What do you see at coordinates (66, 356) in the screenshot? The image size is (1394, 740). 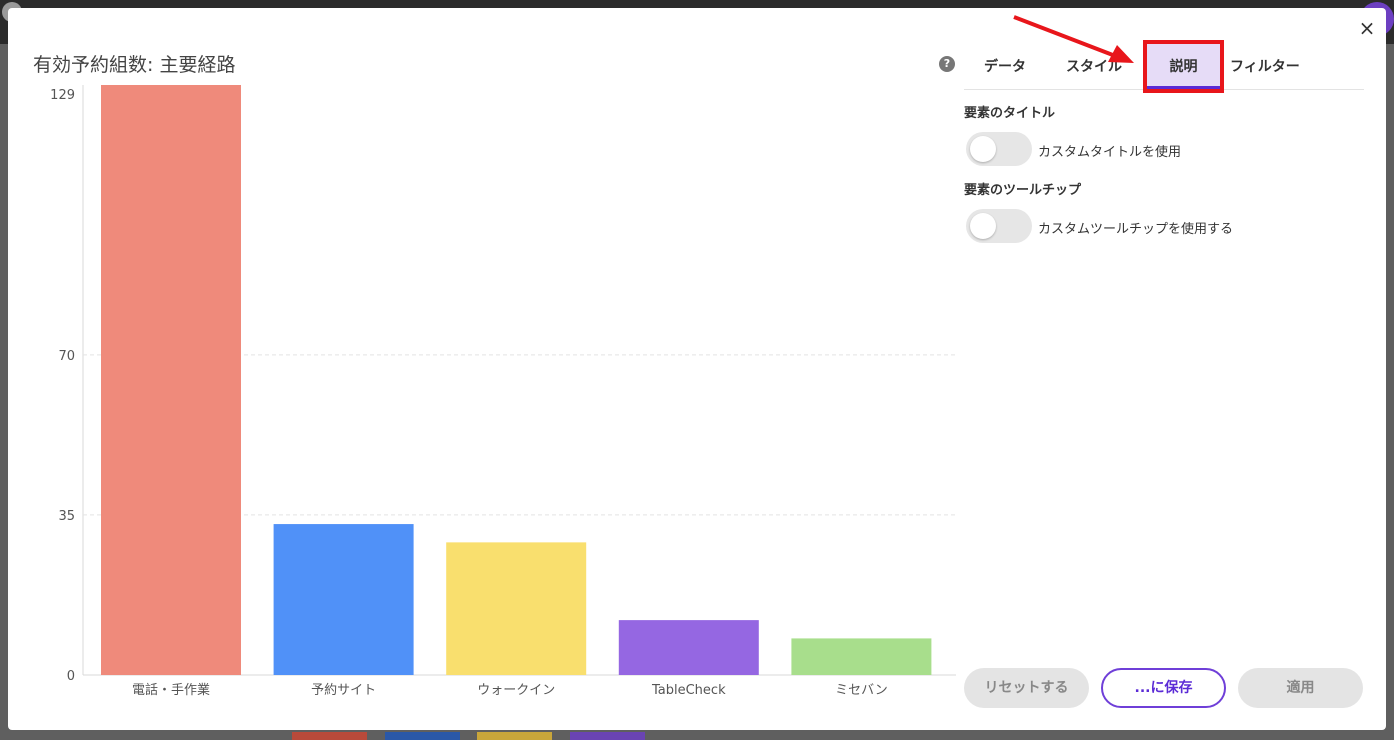 I see `y-tick-label: 70` at bounding box center [66, 356].